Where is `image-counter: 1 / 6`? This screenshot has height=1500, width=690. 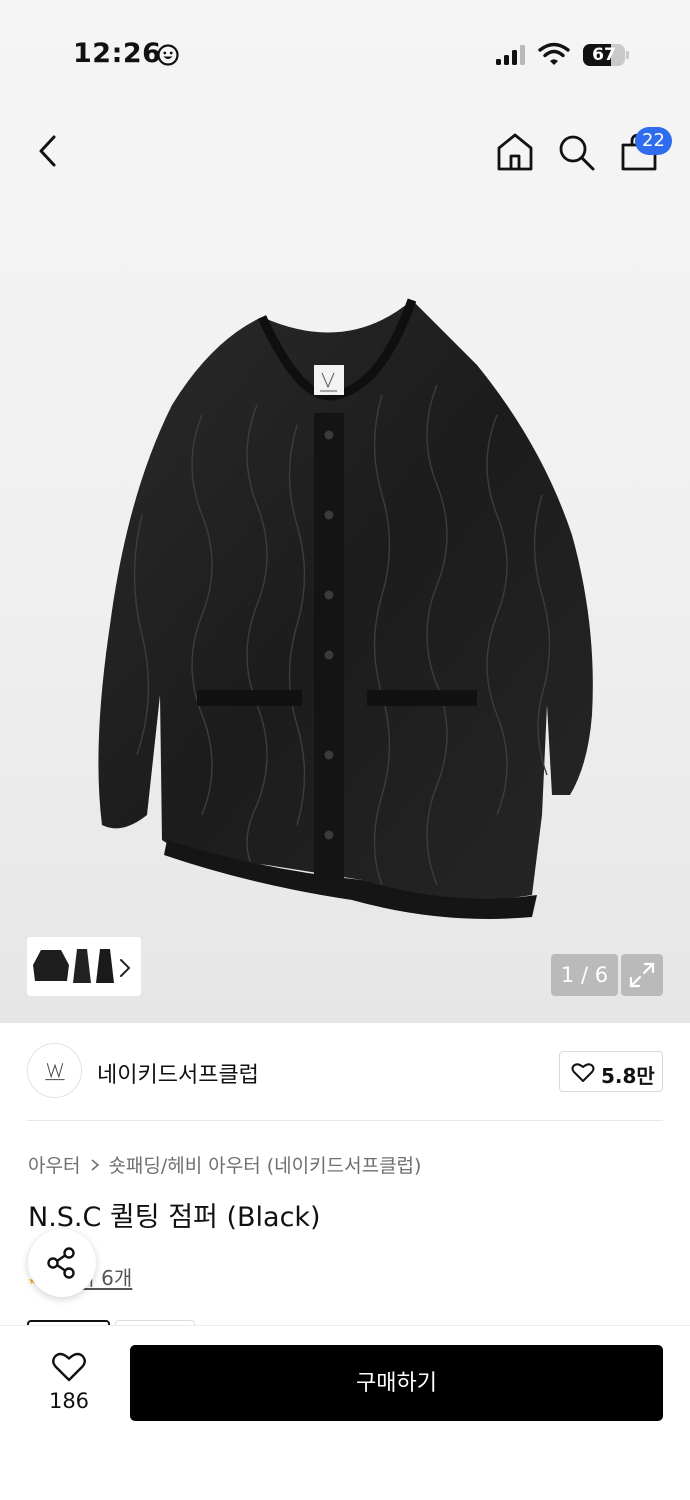 image-counter: 1 / 6 is located at coordinates (584, 975).